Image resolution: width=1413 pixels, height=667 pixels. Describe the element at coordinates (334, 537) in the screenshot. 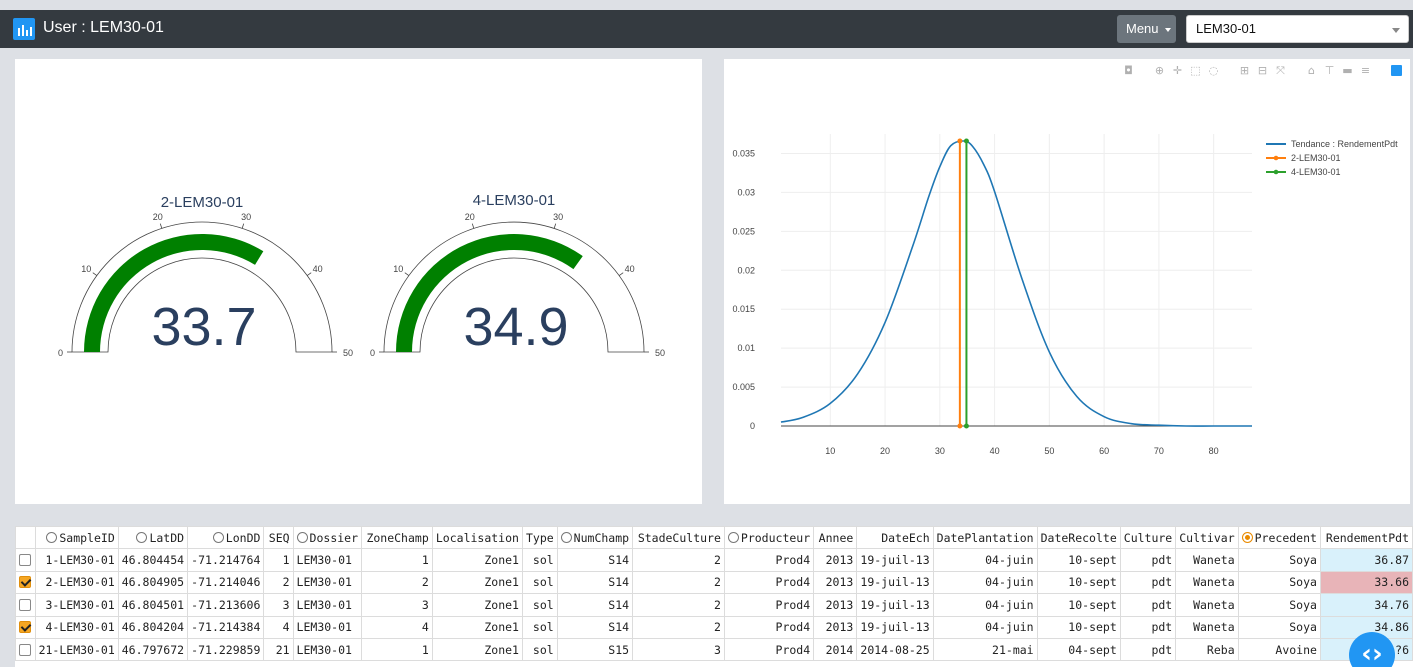

I see `column-header-label: Dossier` at that location.